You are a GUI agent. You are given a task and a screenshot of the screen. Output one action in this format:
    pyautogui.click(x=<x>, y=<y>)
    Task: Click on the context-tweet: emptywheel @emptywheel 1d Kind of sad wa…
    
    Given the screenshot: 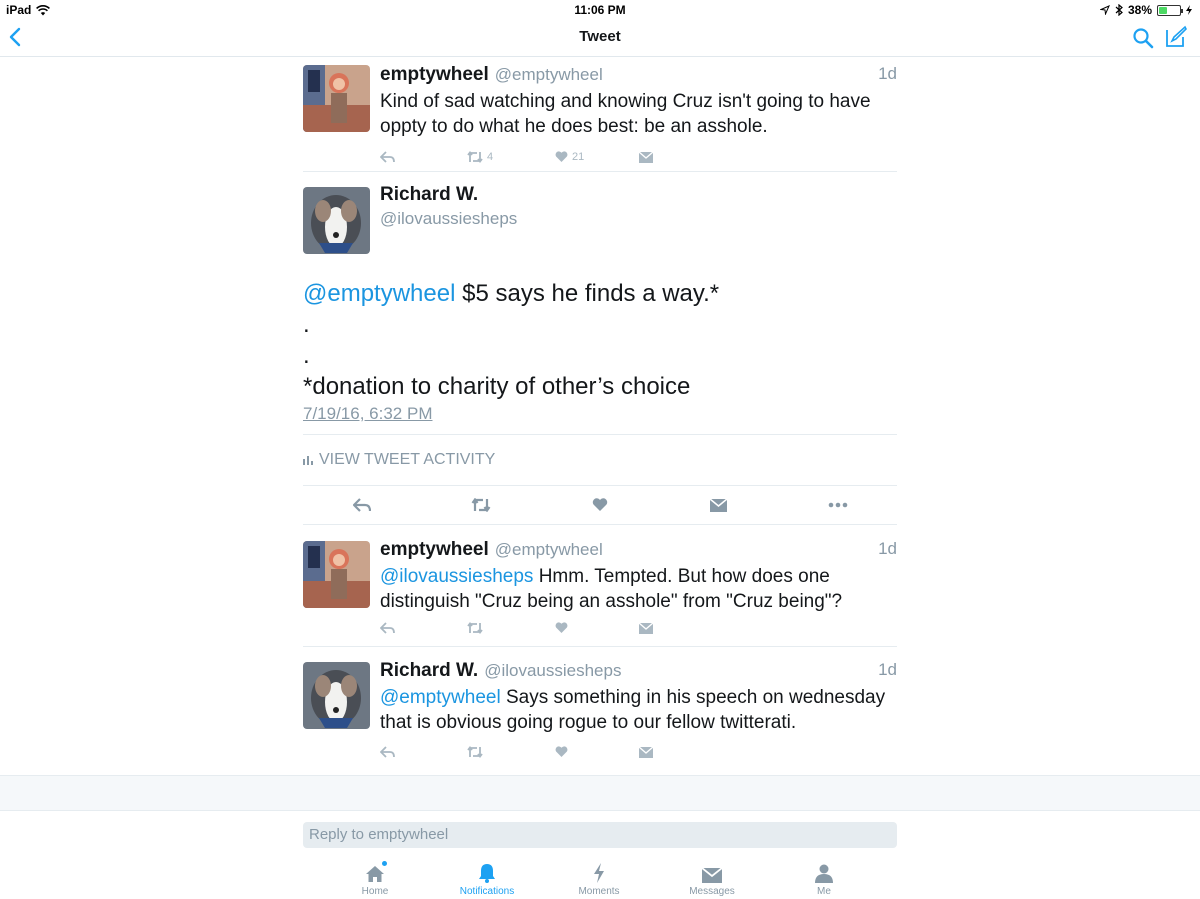 What is the action you would take?
    pyautogui.click(x=600, y=115)
    